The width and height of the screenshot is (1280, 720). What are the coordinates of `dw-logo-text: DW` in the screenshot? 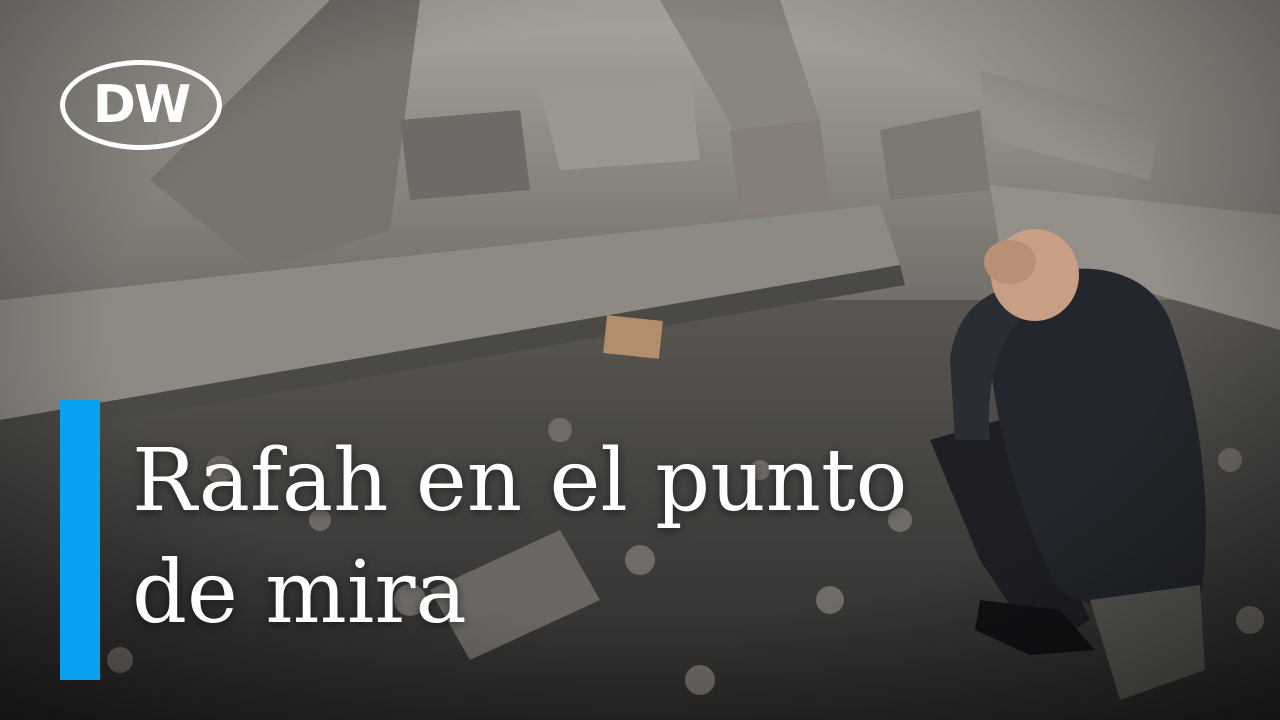 It's located at (142, 105).